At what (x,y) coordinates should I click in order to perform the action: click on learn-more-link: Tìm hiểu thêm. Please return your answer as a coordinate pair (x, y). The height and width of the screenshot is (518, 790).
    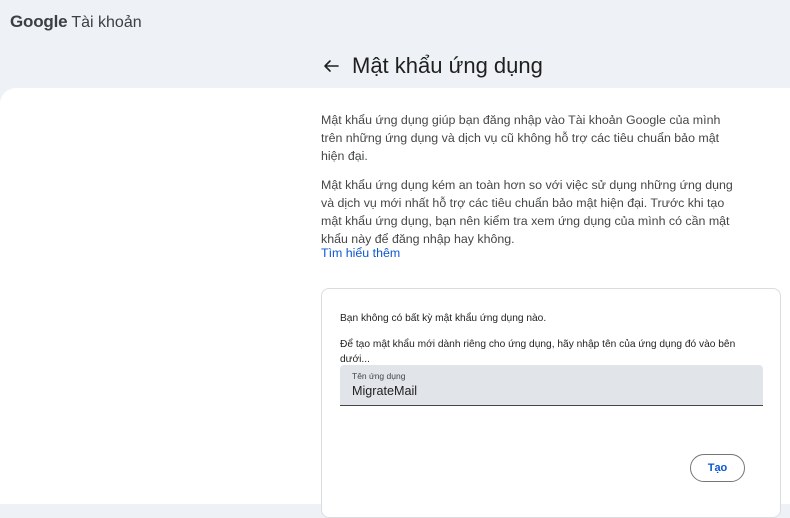
    Looking at the image, I should click on (360, 253).